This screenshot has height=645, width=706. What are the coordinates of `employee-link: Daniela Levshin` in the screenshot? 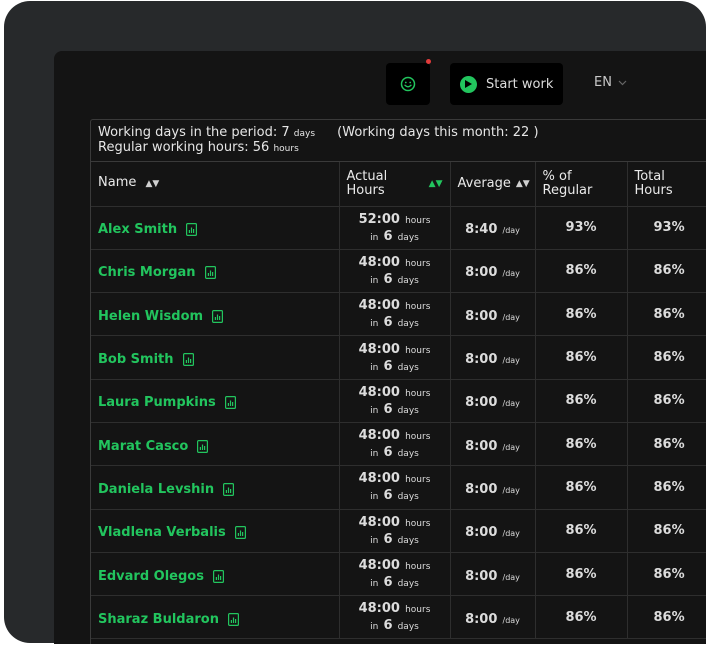 It's located at (166, 489).